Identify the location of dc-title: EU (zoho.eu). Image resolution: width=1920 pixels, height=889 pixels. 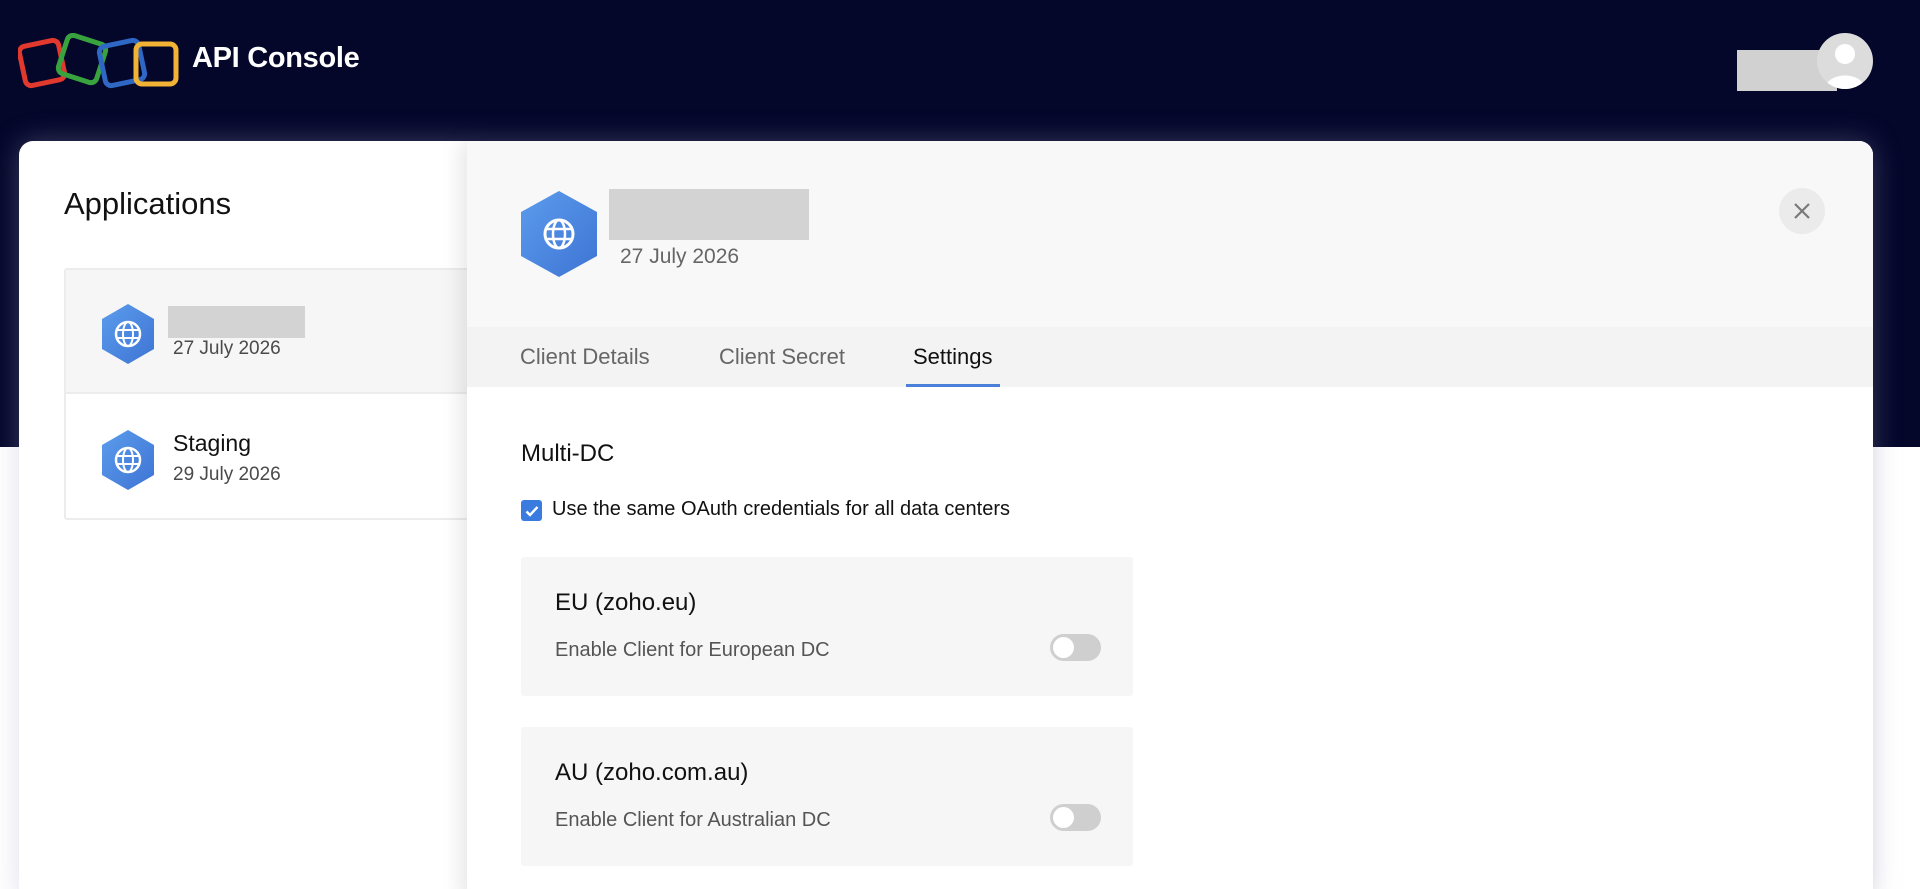
(626, 602).